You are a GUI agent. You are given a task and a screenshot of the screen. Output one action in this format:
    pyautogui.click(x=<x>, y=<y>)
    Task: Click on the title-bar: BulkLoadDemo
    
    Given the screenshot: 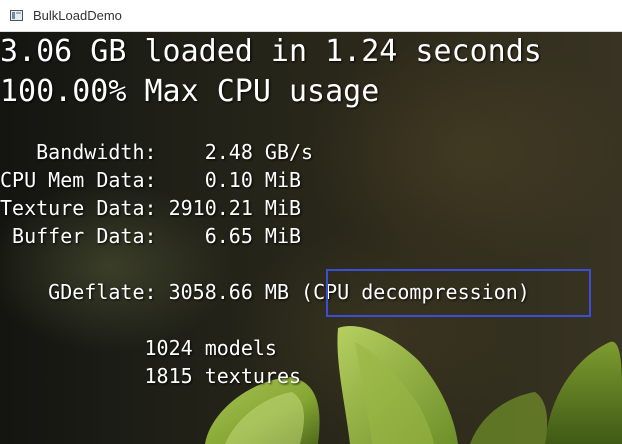 What is the action you would take?
    pyautogui.click(x=311, y=16)
    